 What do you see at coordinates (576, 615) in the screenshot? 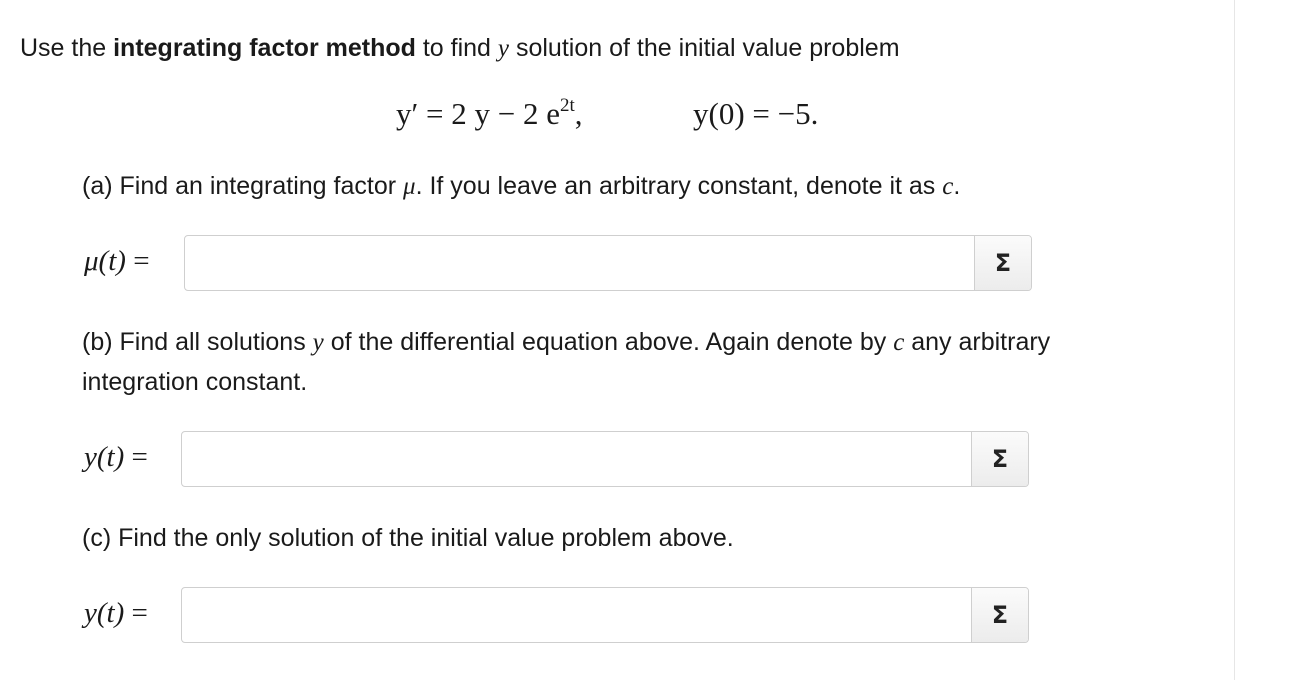
I see `particular-solution-input` at bounding box center [576, 615].